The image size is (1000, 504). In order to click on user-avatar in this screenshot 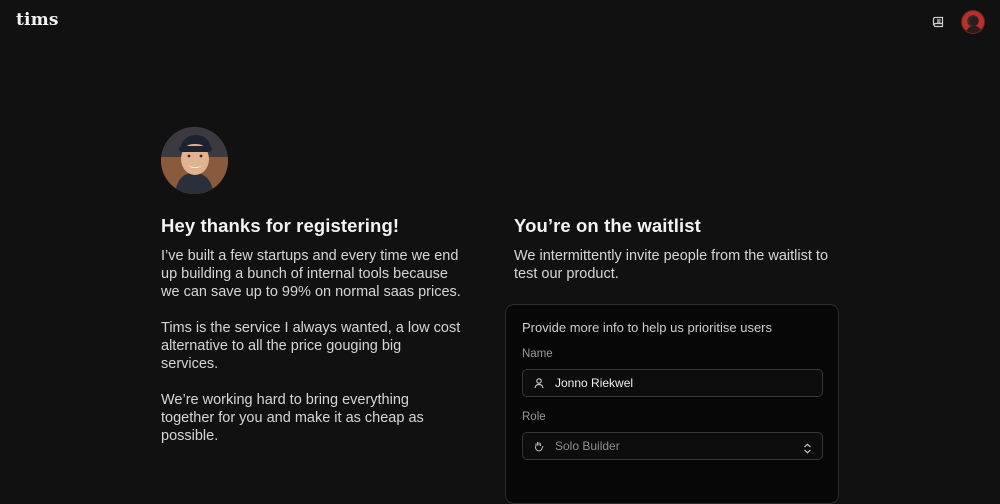, I will do `click(973, 22)`.